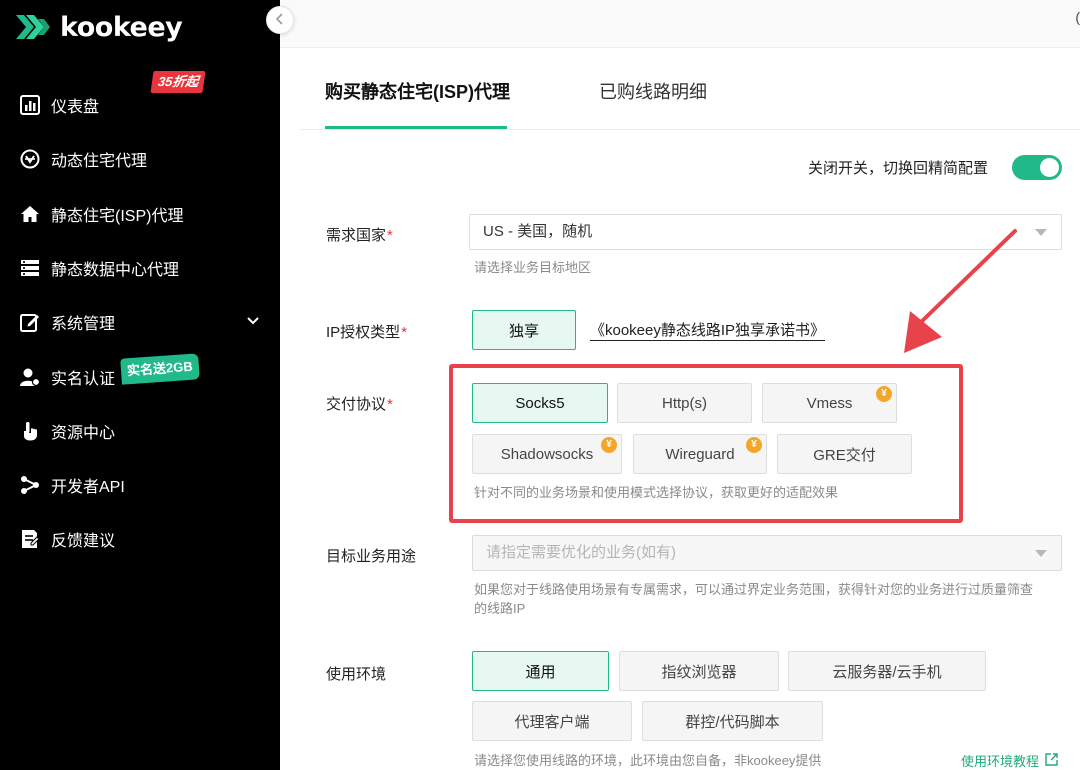 The height and width of the screenshot is (770, 1080). What do you see at coordinates (359, 235) in the screenshot?
I see `country-label: 需求国家*` at bounding box center [359, 235].